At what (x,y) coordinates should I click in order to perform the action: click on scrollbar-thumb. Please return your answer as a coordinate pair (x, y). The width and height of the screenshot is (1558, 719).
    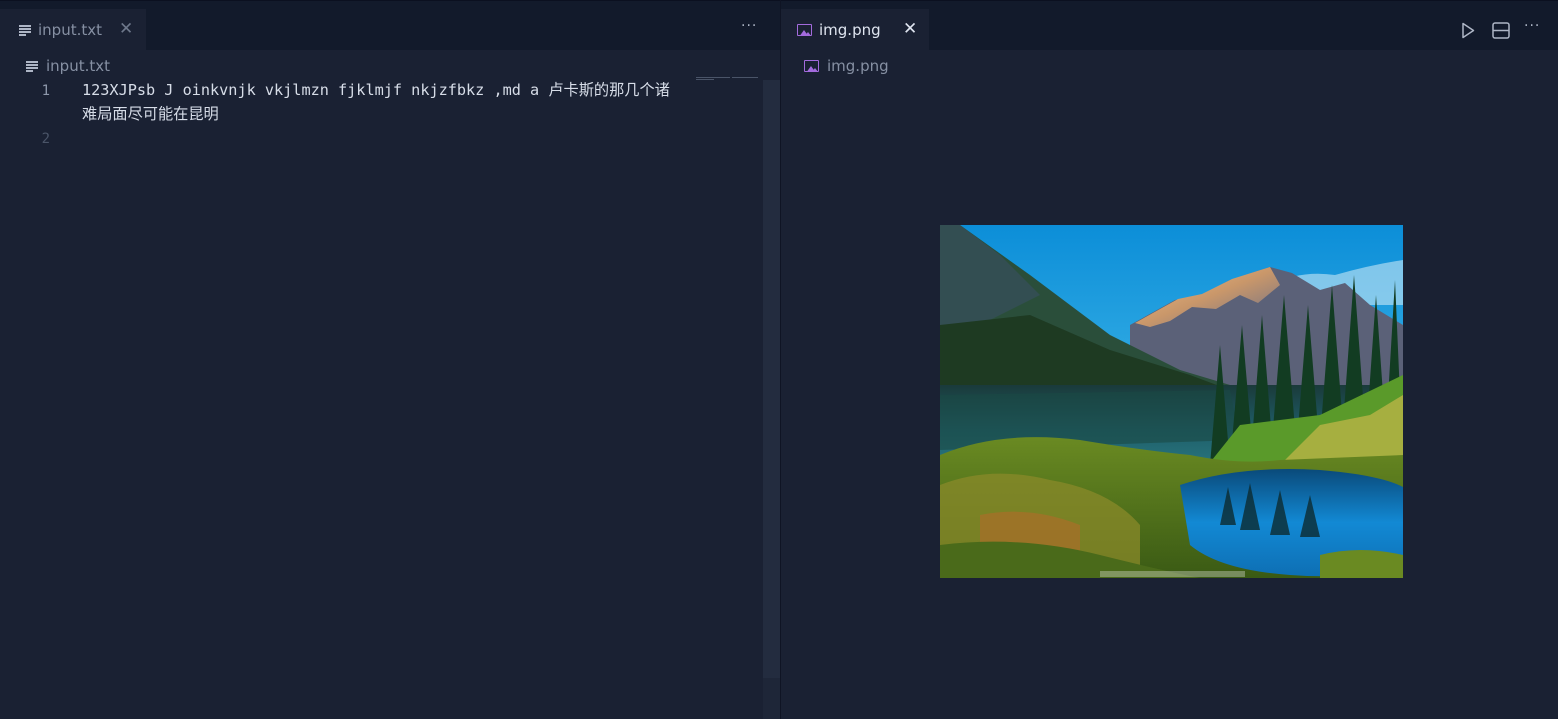
    Looking at the image, I should click on (771, 379).